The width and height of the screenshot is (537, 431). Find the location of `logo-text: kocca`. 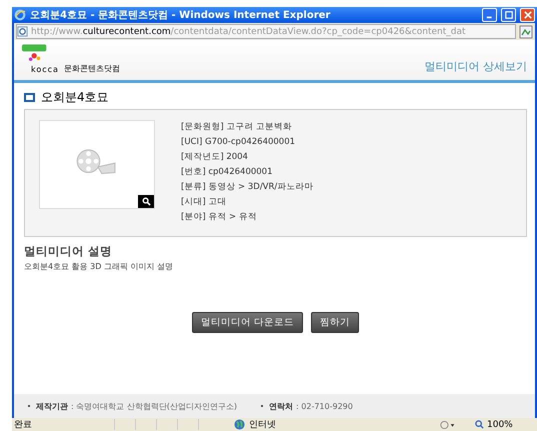

logo-text: kocca is located at coordinates (45, 69).